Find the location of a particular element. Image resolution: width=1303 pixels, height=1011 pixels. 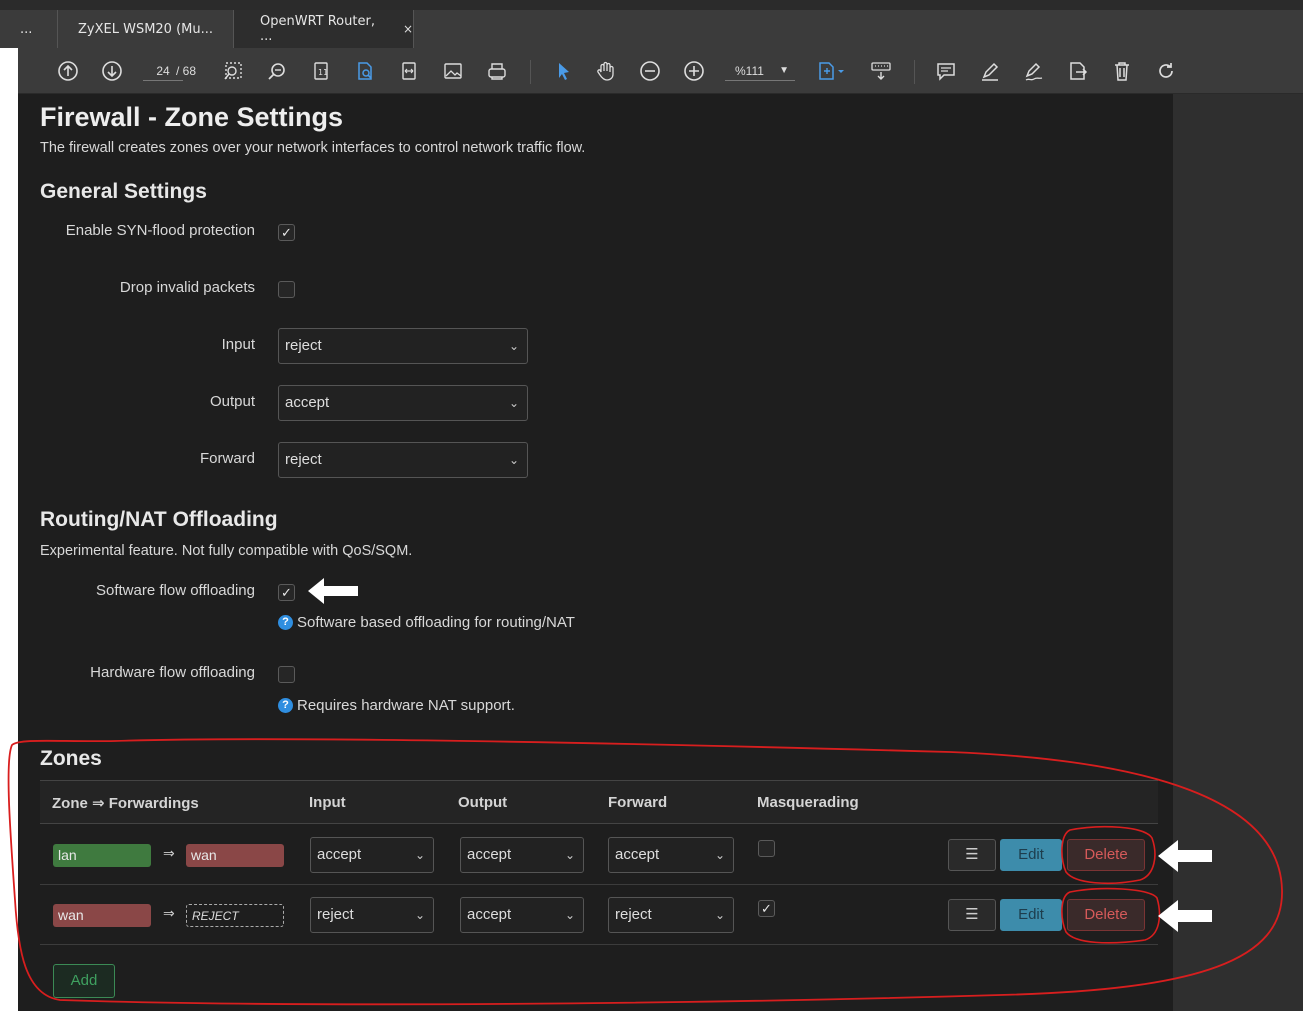

page-tools-icon is located at coordinates (832, 71).